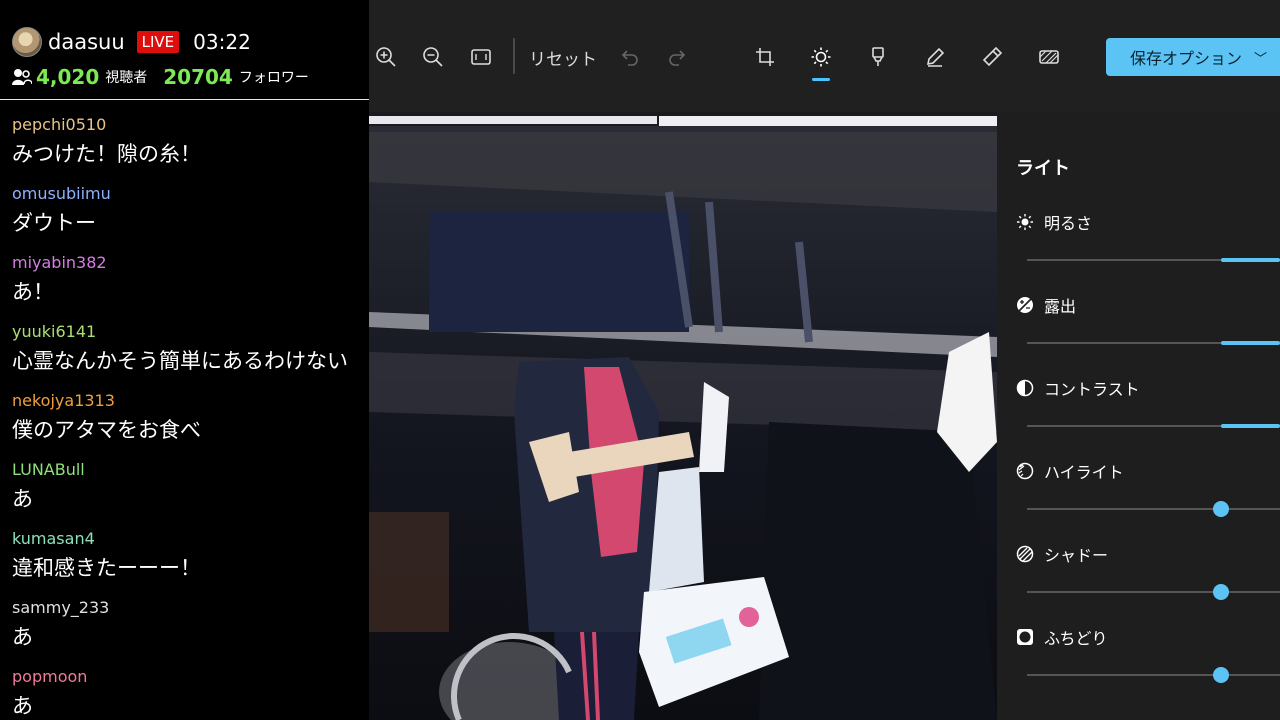  Describe the element at coordinates (1148, 245) in the screenshot. I see `brightness-control: 明るさ` at that location.